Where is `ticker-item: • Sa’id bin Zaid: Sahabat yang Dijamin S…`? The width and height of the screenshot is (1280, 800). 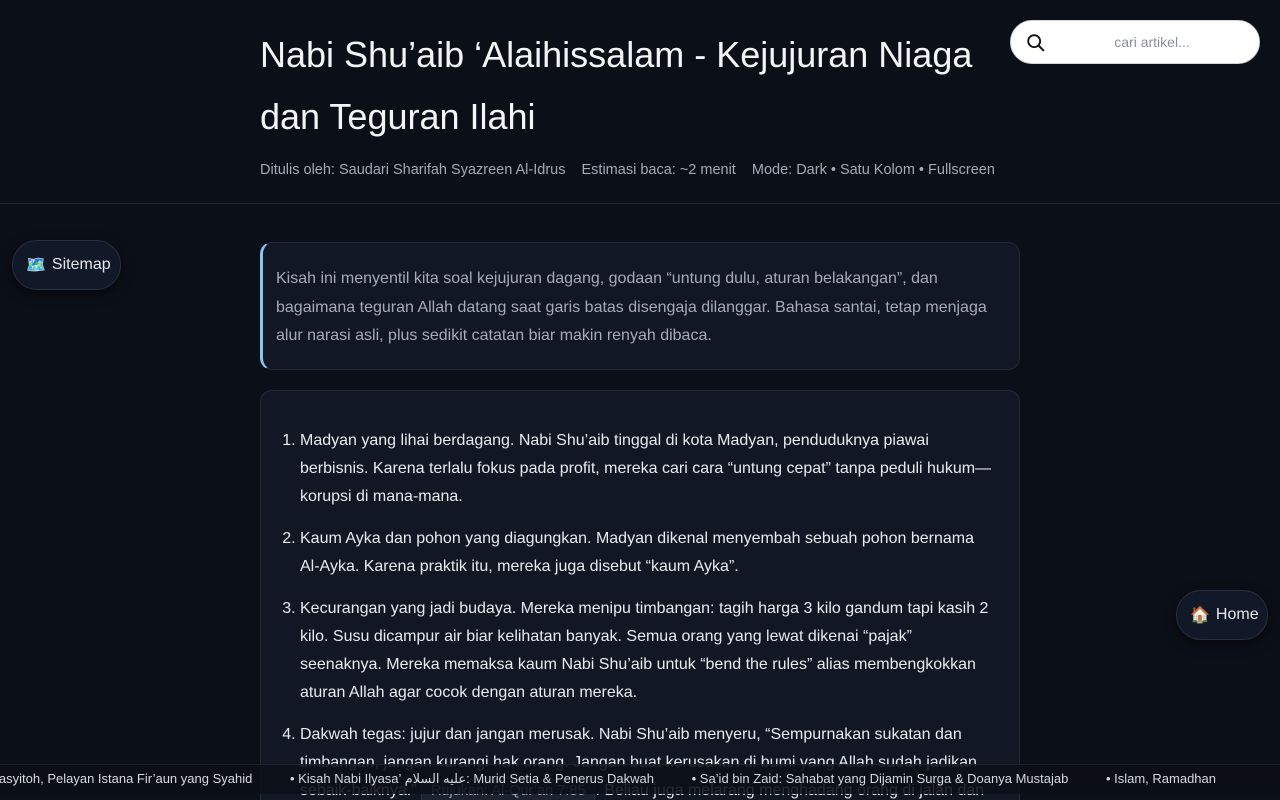
ticker-item: • Sa’id bin Zaid: Sahabat yang Dijamin S… is located at coordinates (880, 778).